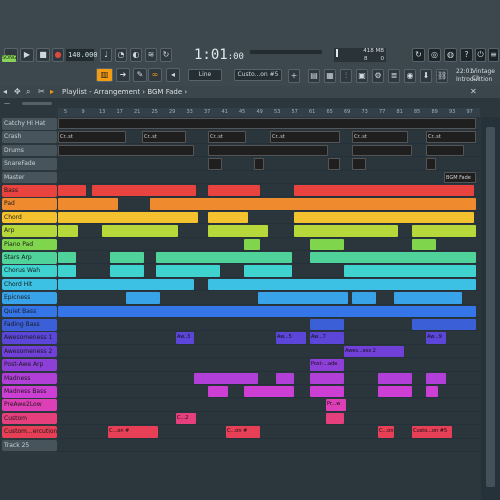 This screenshot has height=500, width=500. Describe the element at coordinates (151, 55) in the screenshot. I see `blend-notes-icon: ≋` at that location.